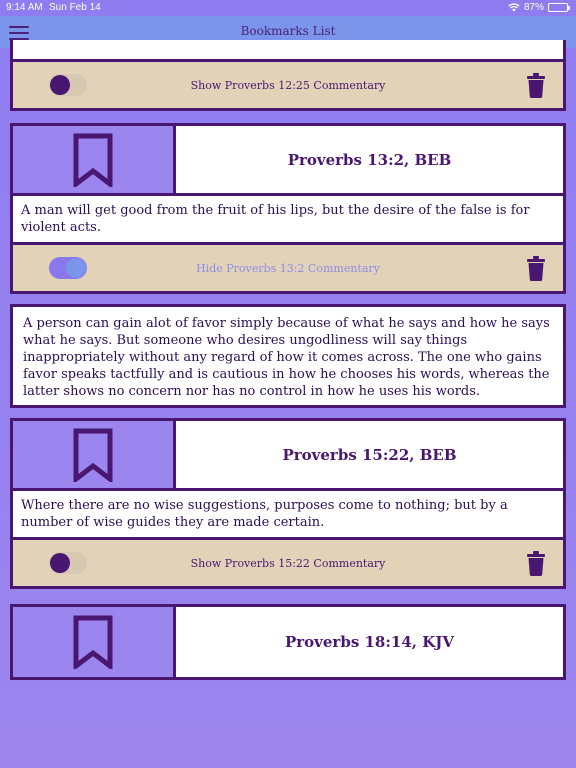  I want to click on commentary-bar: Show Proverbs 12:25 Commentary, so click(288, 85).